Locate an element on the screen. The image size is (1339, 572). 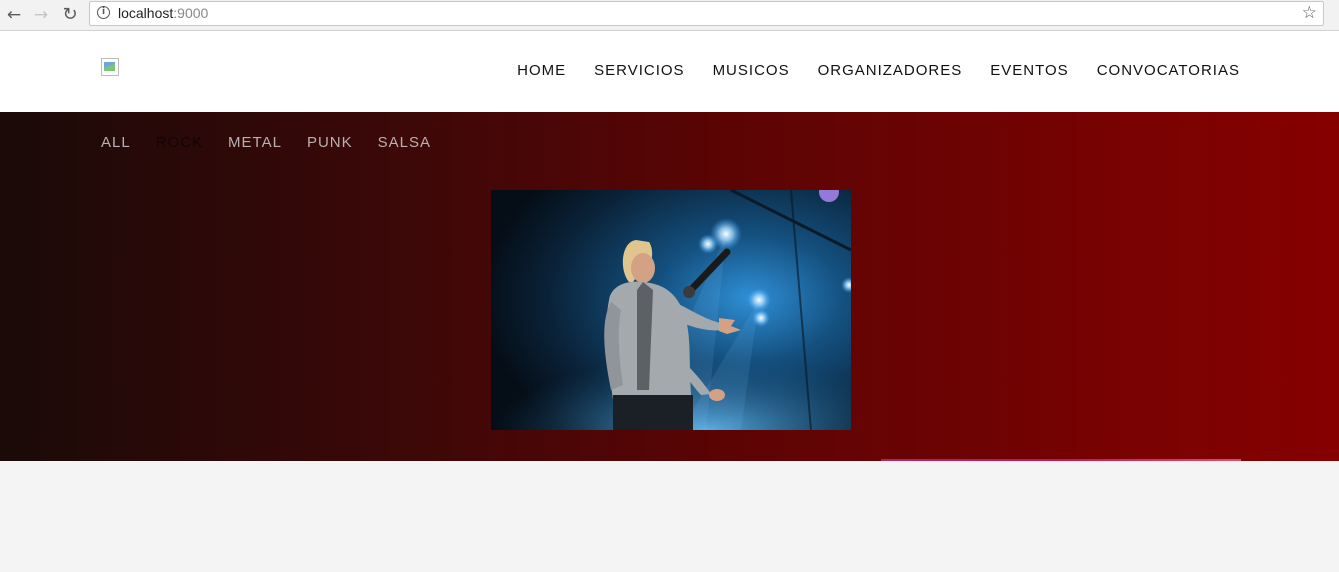
url-text: localhost:9000 is located at coordinates (163, 13).